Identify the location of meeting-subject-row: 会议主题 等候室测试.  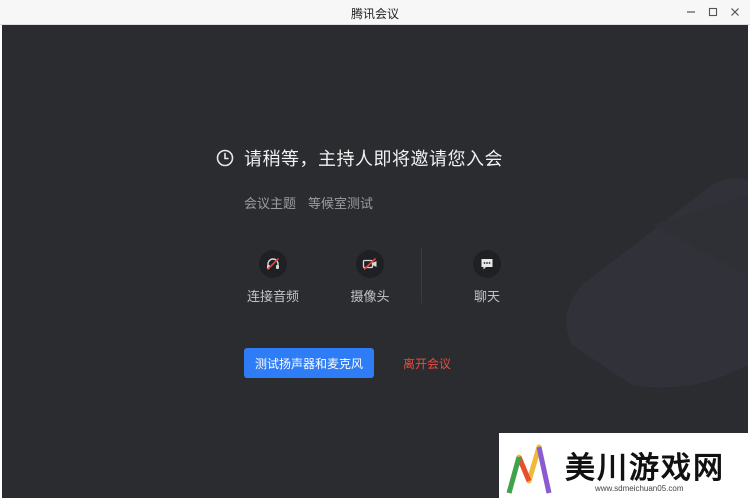
(308, 202).